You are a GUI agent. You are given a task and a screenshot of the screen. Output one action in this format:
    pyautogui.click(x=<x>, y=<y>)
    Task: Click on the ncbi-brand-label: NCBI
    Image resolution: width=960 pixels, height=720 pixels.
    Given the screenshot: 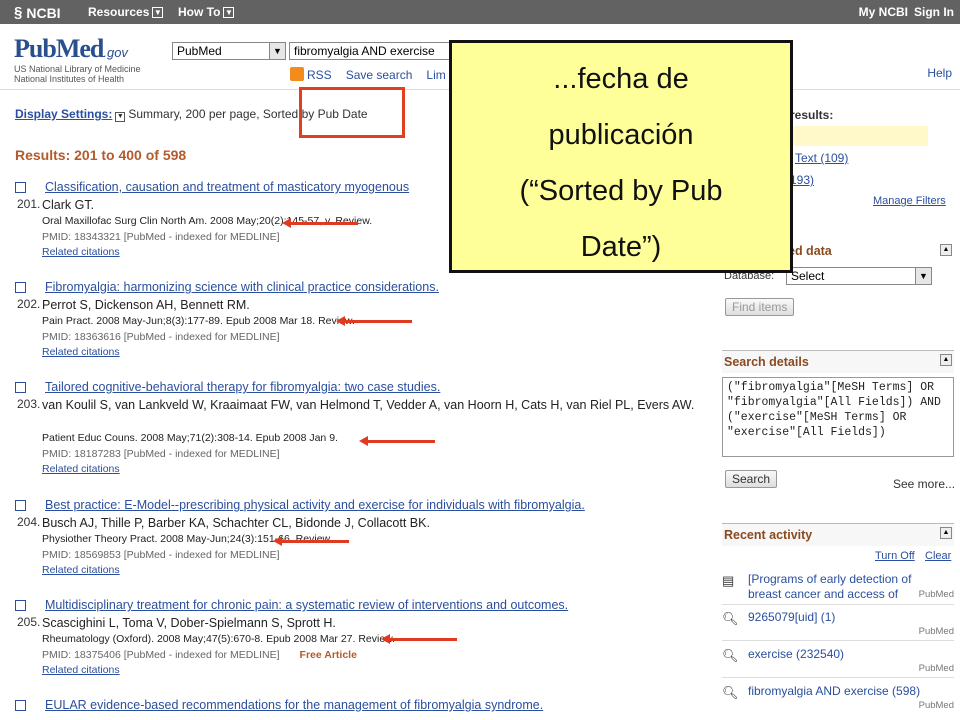 What is the action you would take?
    pyautogui.click(x=43, y=12)
    